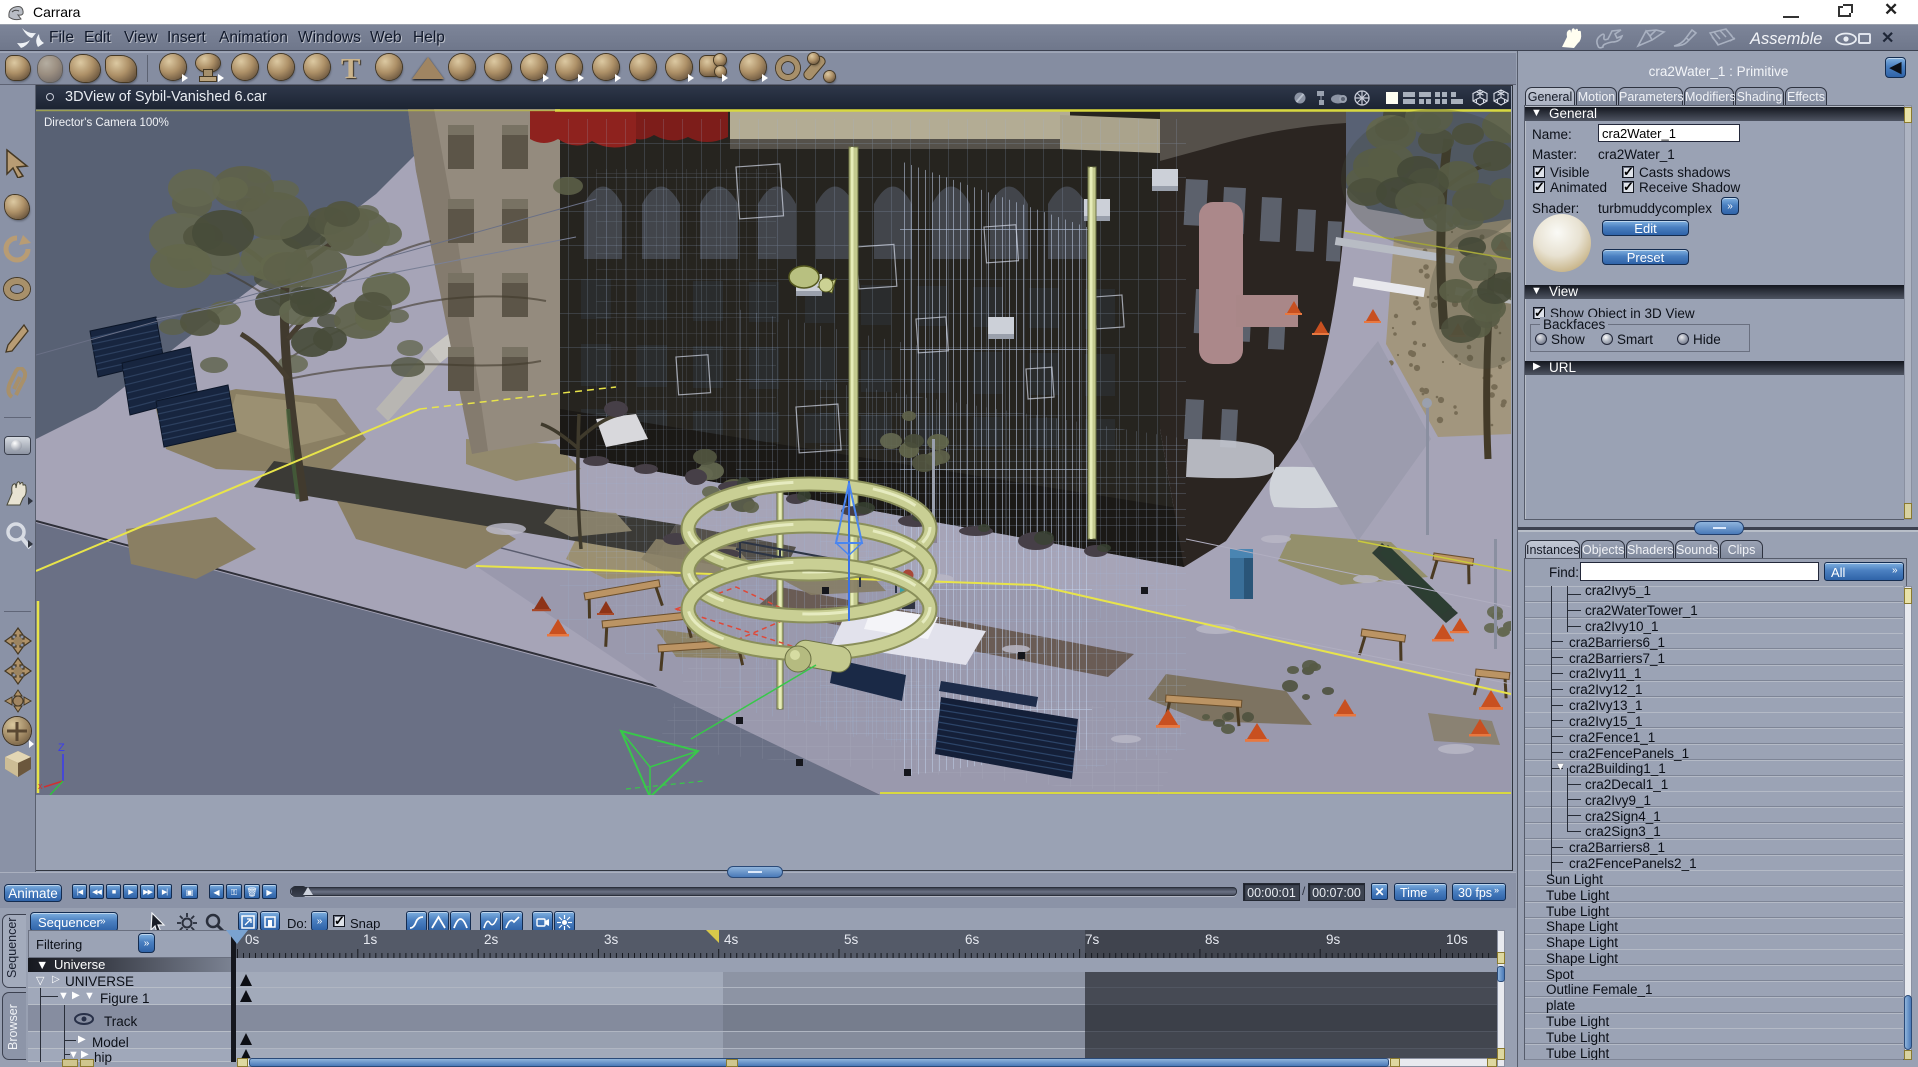 This screenshot has width=1918, height=1067. I want to click on svg-text: 10s, so click(1457, 939).